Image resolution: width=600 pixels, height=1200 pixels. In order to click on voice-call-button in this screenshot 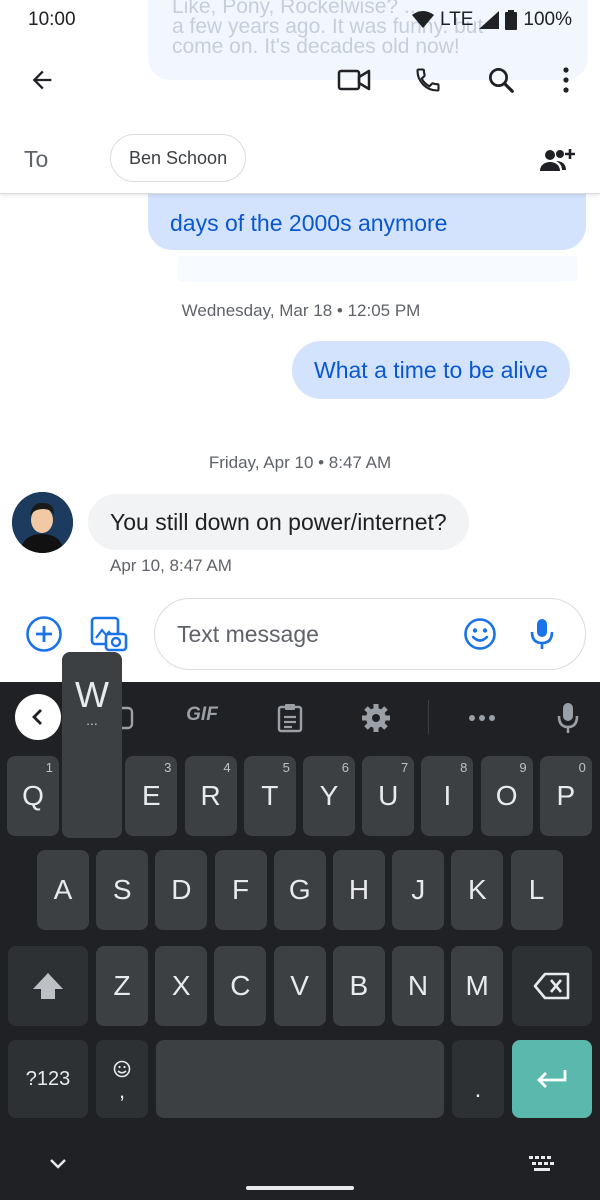, I will do `click(428, 80)`.